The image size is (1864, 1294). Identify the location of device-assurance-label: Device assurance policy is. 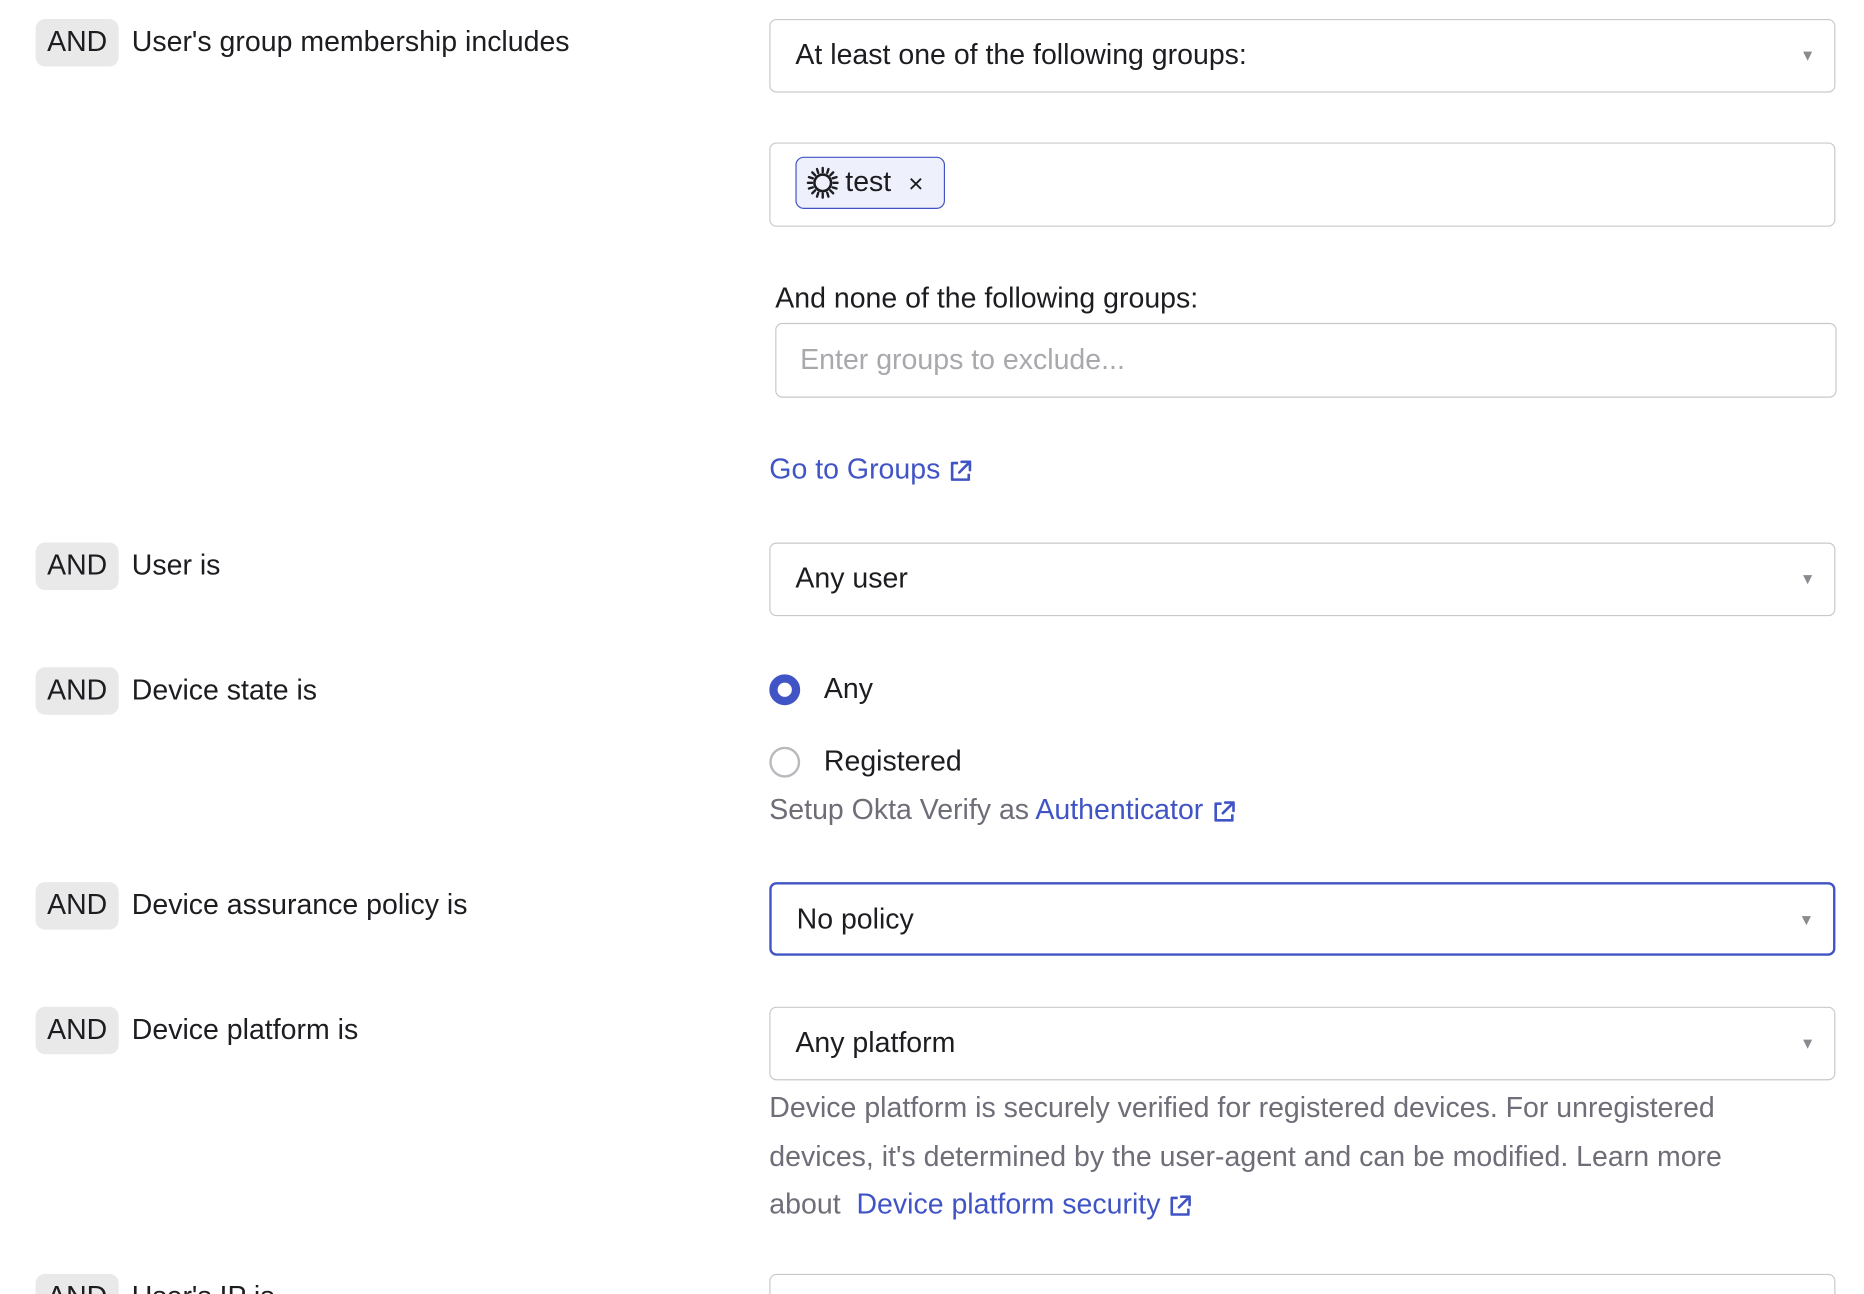
(299, 905).